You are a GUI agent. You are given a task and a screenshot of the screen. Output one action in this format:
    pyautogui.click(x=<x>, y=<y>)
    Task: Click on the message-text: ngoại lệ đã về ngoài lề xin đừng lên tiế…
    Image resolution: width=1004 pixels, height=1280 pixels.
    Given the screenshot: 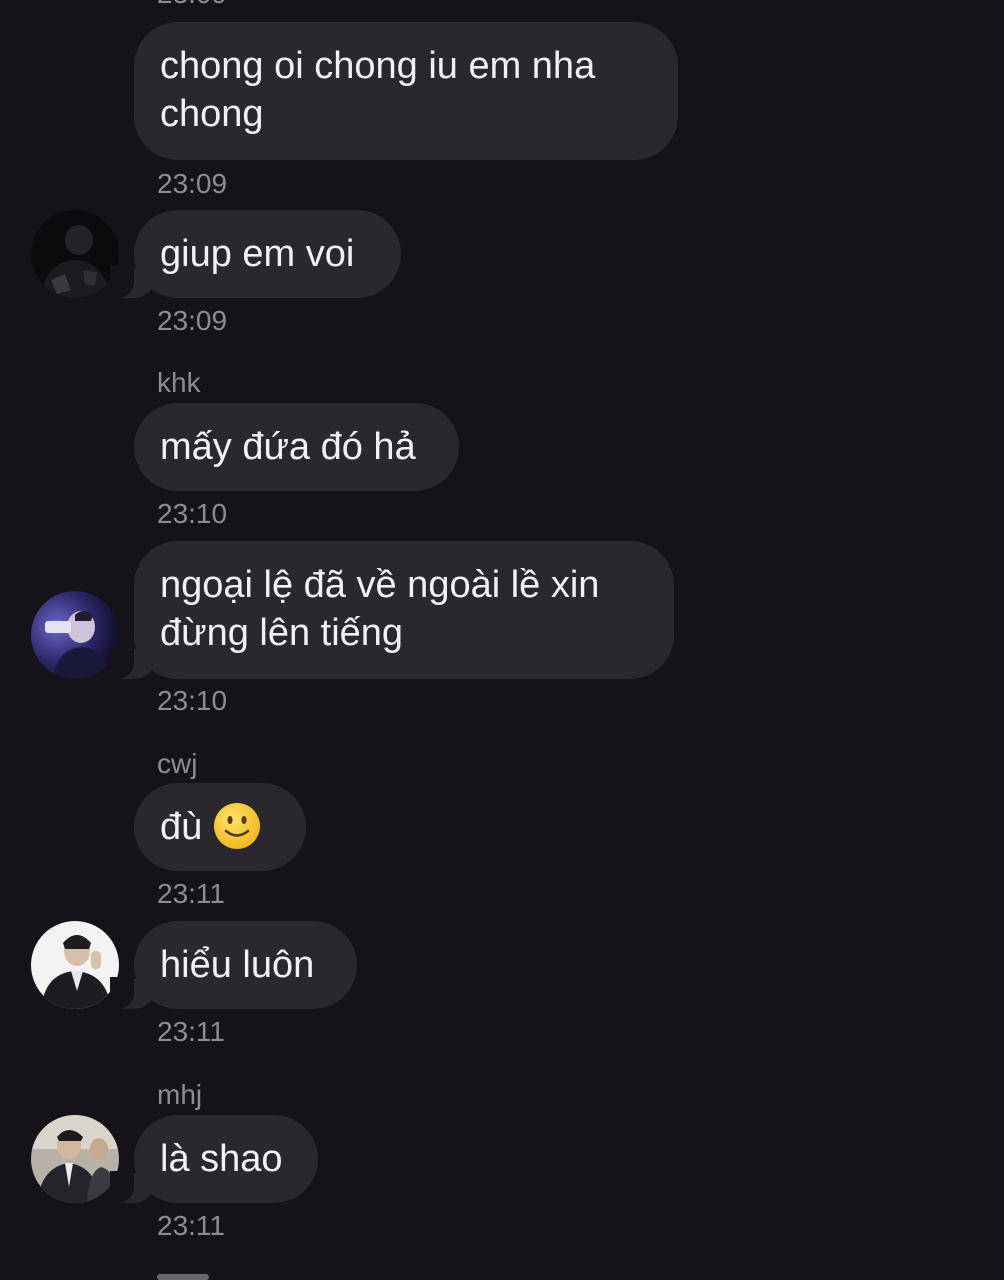 What is the action you would take?
    pyautogui.click(x=380, y=609)
    